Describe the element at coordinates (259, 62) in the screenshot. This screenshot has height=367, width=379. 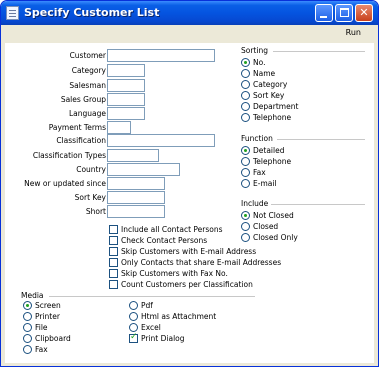
I see `sorting-no-label: No.` at that location.